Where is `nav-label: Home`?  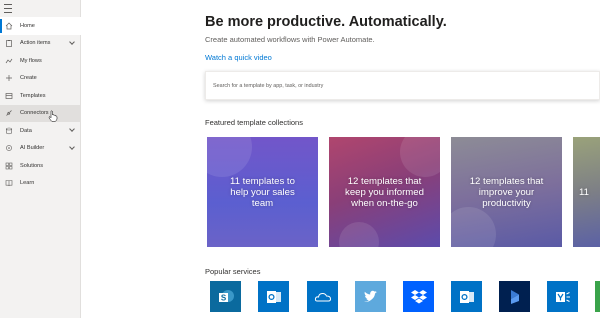
nav-label: Home is located at coordinates (27, 25).